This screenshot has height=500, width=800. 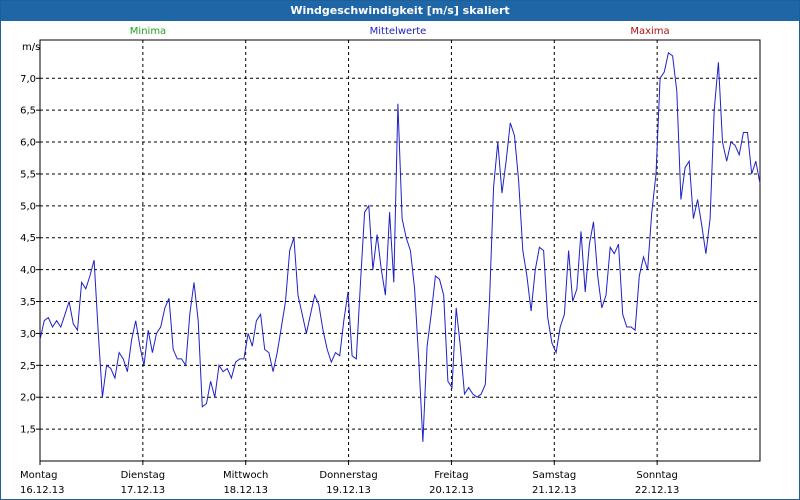 What do you see at coordinates (245, 475) in the screenshot?
I see `x-tick-day-label: Mittwoch` at bounding box center [245, 475].